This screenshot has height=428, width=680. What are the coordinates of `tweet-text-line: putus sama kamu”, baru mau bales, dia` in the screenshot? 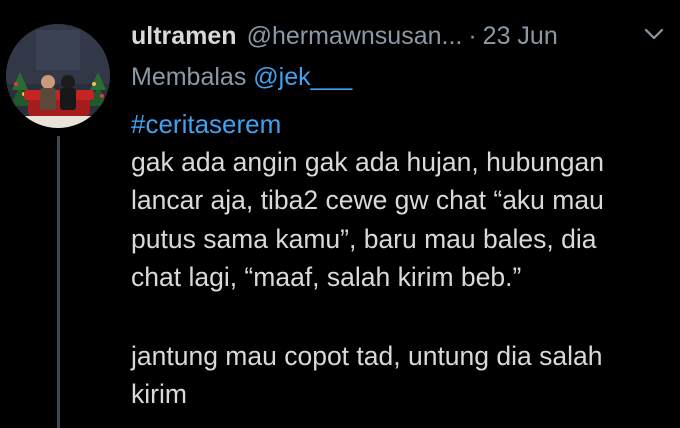 It's located at (364, 239).